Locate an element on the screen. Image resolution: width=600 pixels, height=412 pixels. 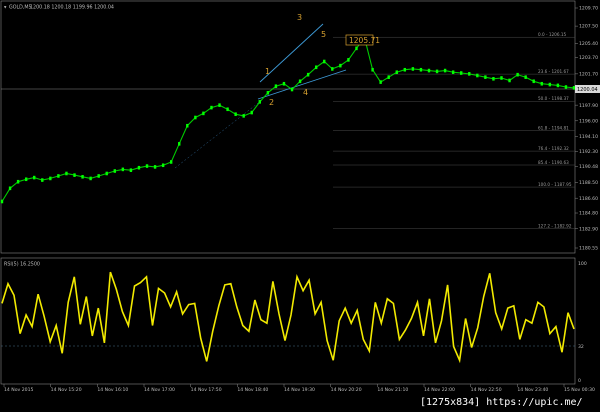
chart-symbol: GOLD,M5 is located at coordinates (20, 8).